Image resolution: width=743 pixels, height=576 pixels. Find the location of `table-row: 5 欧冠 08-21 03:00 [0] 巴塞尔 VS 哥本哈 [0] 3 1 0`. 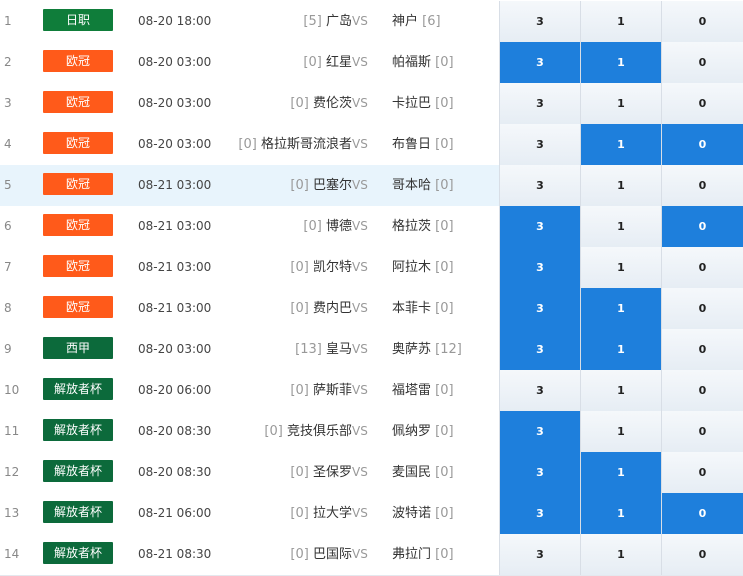

table-row: 5 欧冠 08-21 03:00 [0] 巴塞尔 VS 哥本哈 [0] 3 1 0 is located at coordinates (371, 186).